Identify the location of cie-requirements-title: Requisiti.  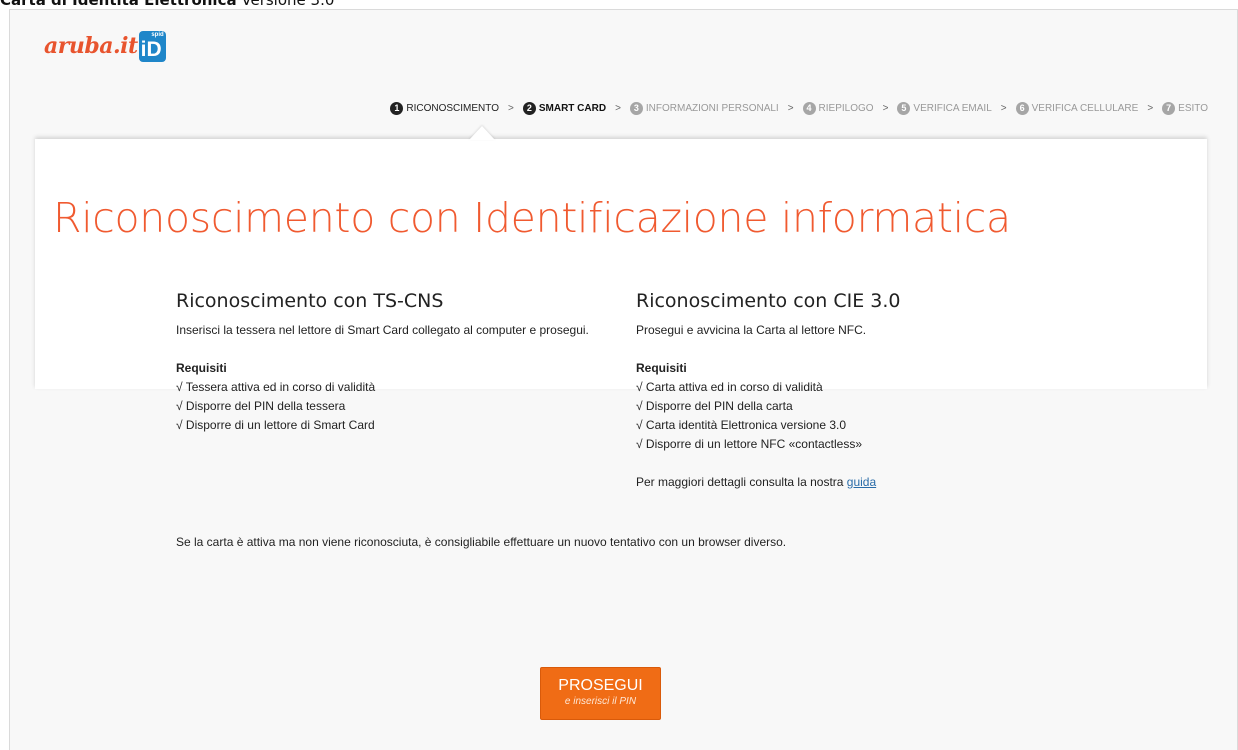
(661, 368).